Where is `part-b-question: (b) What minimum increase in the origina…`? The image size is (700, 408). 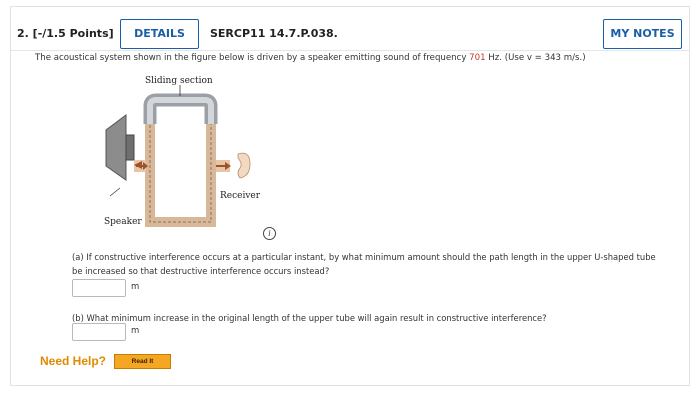 part-b-question: (b) What minimum increase in the origina… is located at coordinates (309, 318).